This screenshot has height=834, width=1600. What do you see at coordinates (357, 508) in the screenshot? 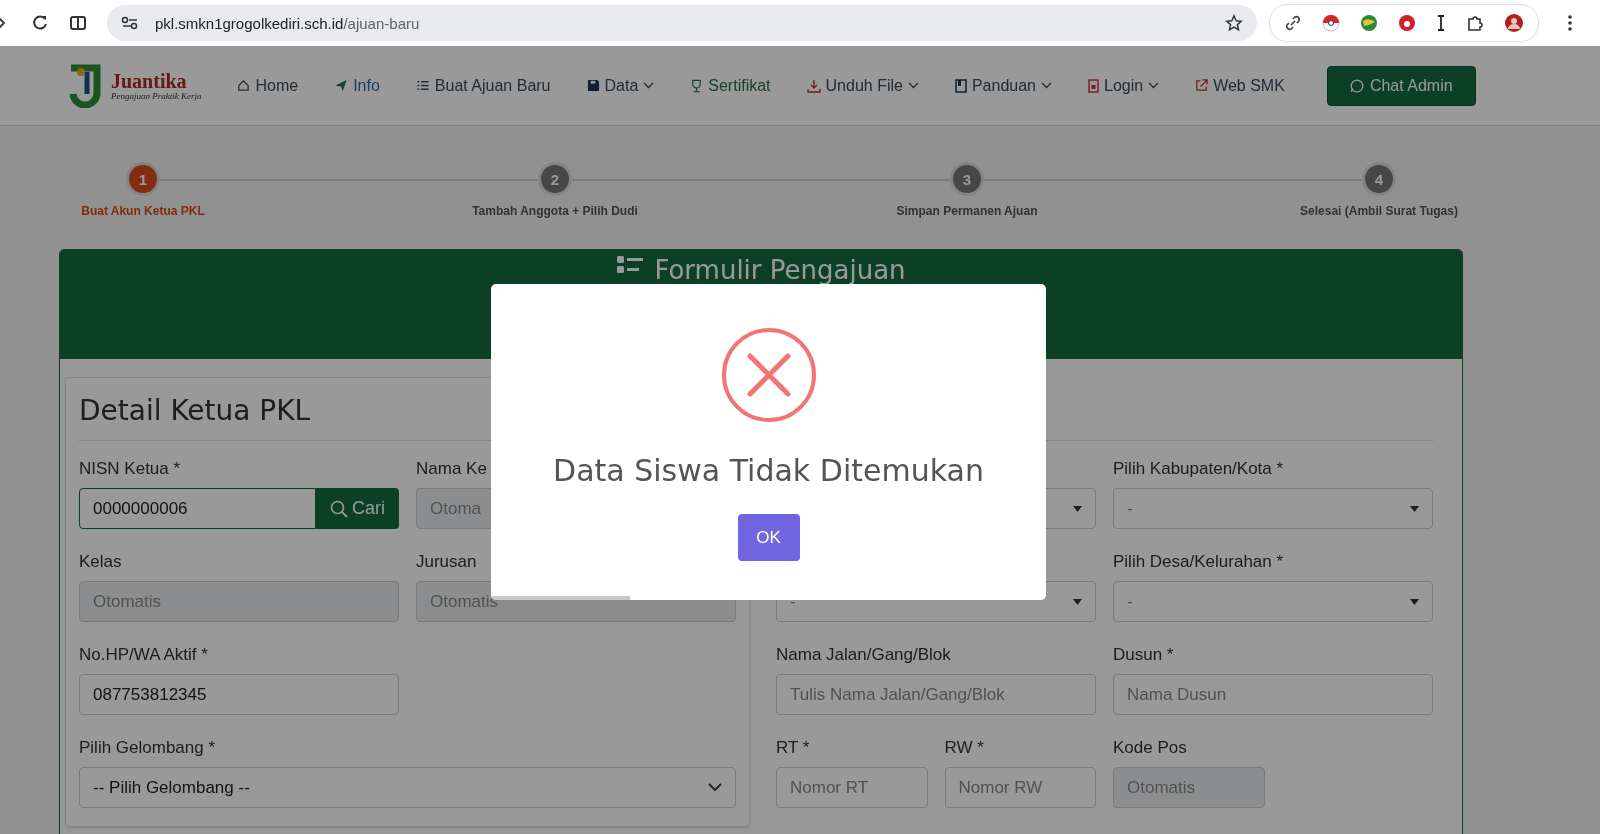
I see `search-button: Cari` at bounding box center [357, 508].